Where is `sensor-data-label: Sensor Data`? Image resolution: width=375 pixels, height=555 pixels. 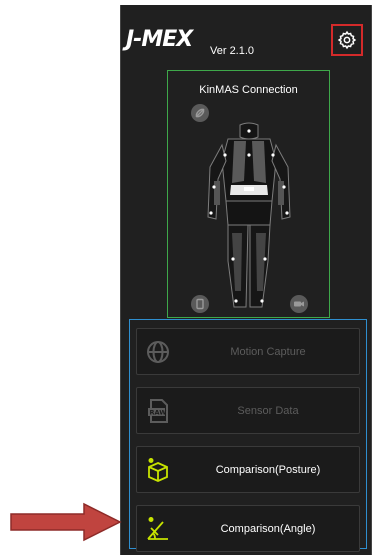 sensor-data-label: Sensor Data is located at coordinates (268, 410).